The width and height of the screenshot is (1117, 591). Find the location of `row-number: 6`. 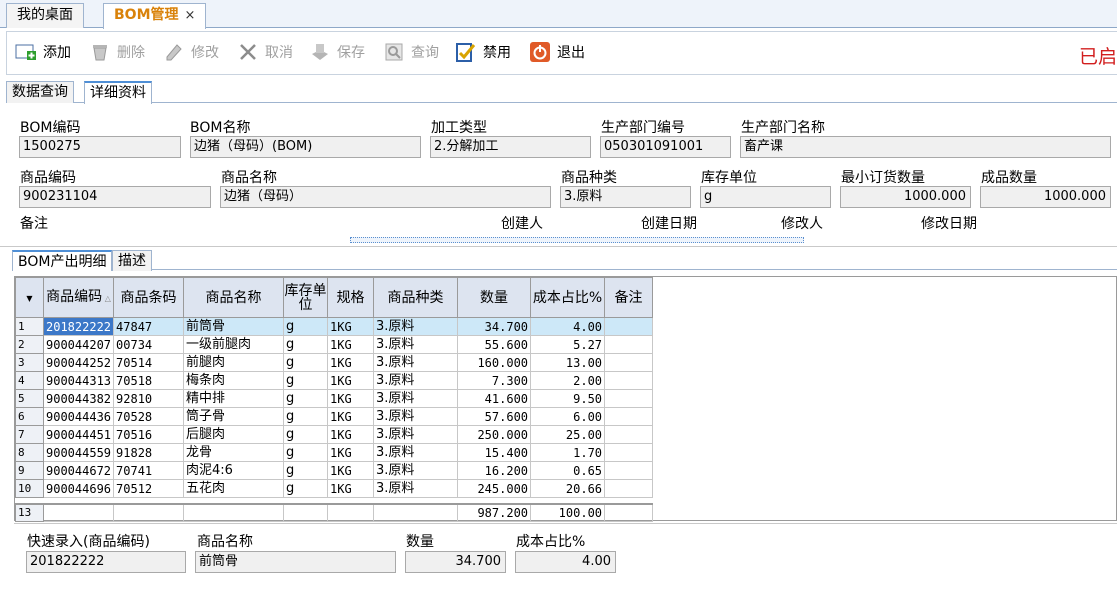

row-number: 6 is located at coordinates (29, 416).